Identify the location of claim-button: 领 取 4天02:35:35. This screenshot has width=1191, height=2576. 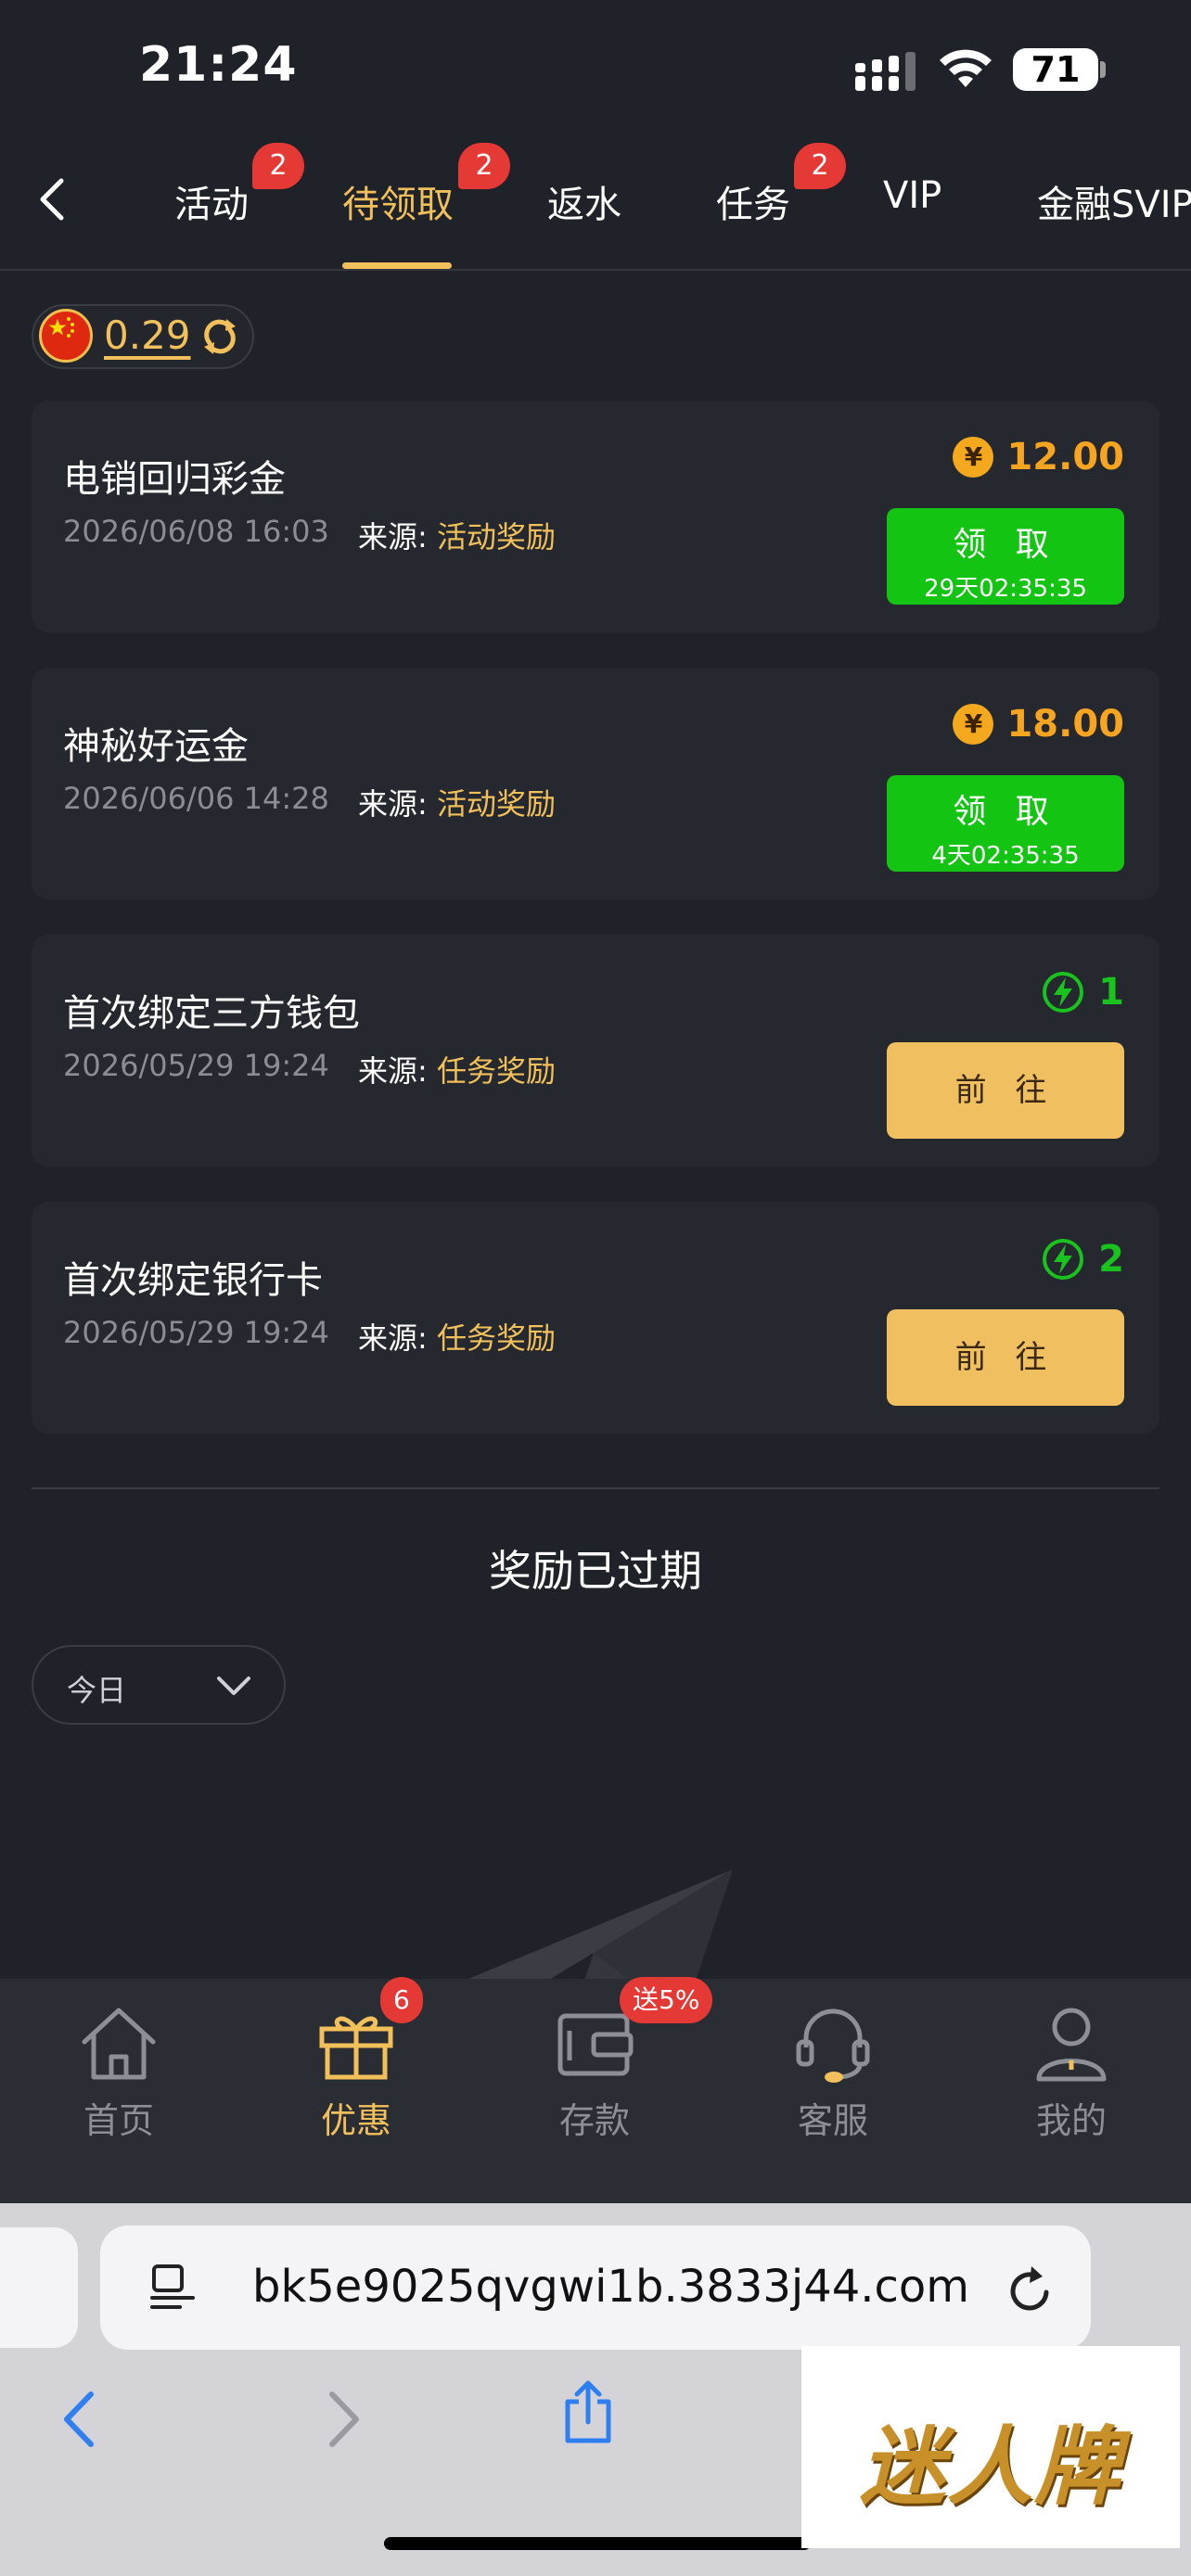
(1006, 823).